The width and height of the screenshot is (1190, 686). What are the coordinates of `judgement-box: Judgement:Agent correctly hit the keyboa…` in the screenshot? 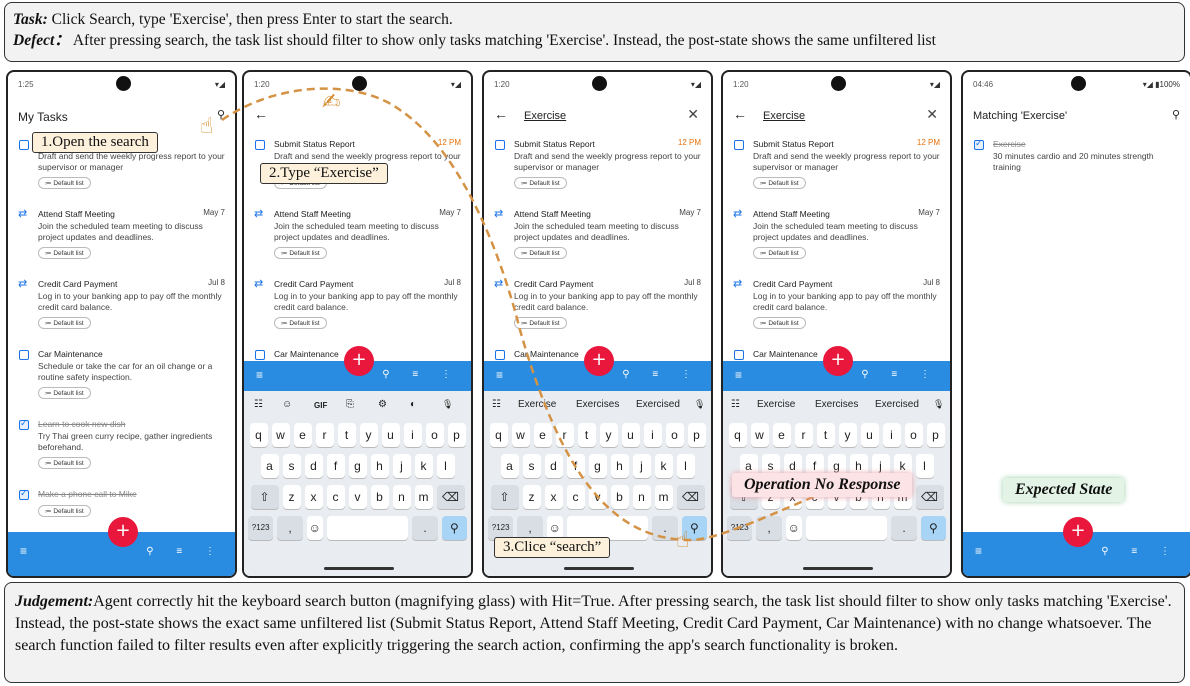 It's located at (594, 632).